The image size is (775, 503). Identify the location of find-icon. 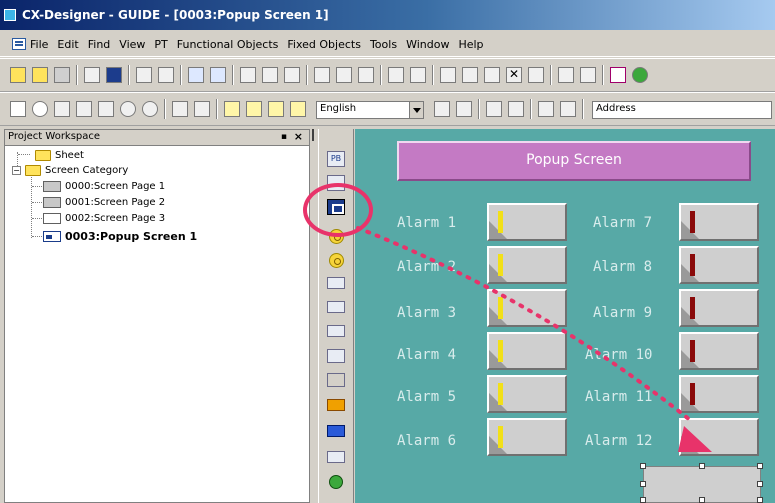
(566, 75).